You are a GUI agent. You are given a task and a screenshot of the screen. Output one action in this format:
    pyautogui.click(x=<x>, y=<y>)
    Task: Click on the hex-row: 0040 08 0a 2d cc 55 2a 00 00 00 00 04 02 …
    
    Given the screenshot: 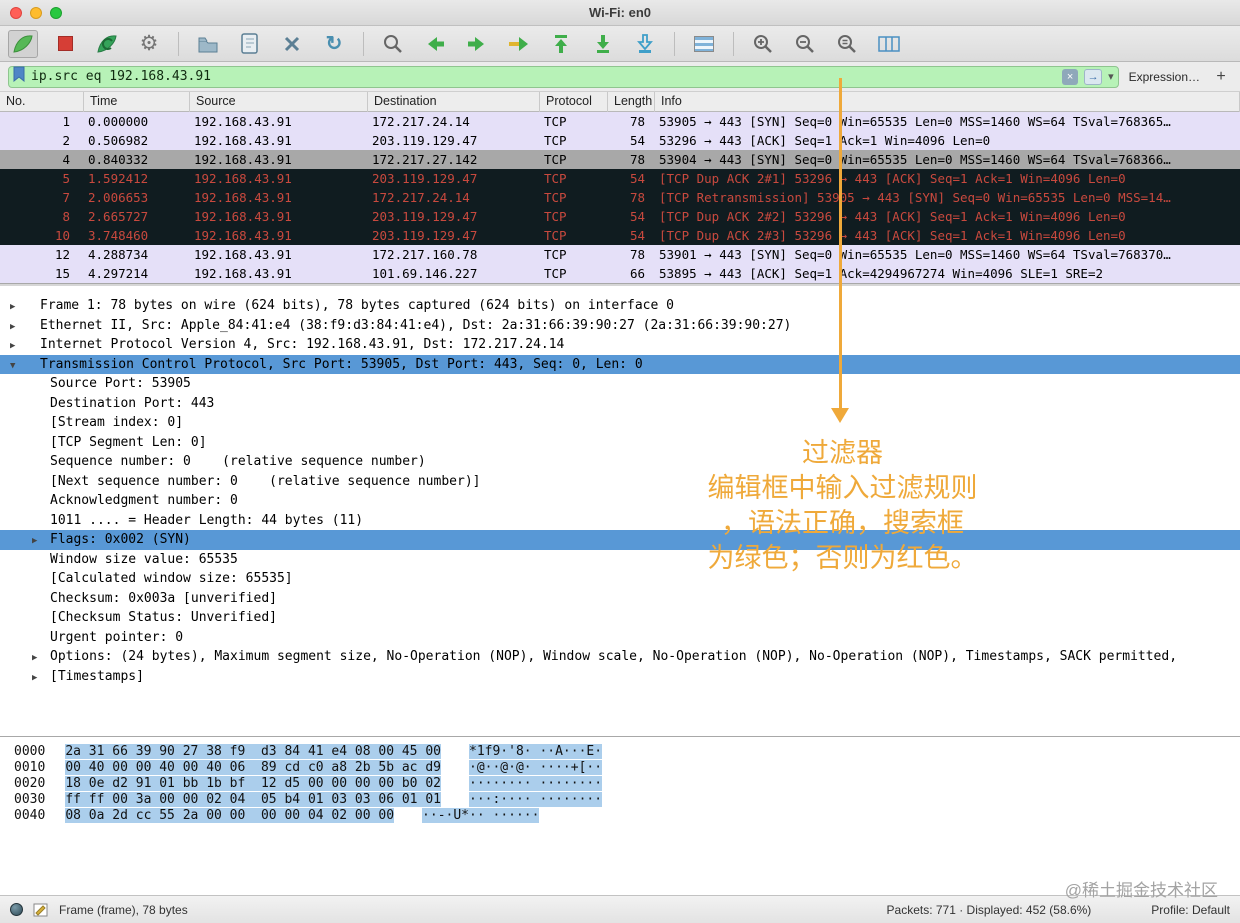 What is the action you would take?
    pyautogui.click(x=620, y=816)
    